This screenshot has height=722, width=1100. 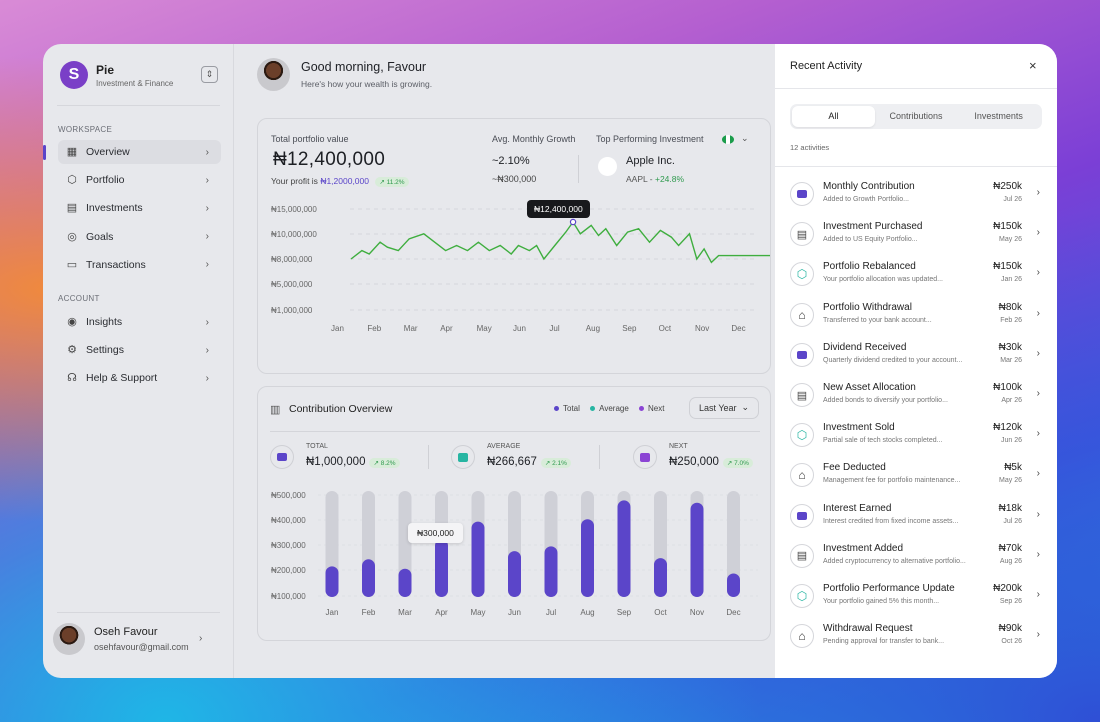 I want to click on sidebar-item-label: Investments, so click(x=114, y=208).